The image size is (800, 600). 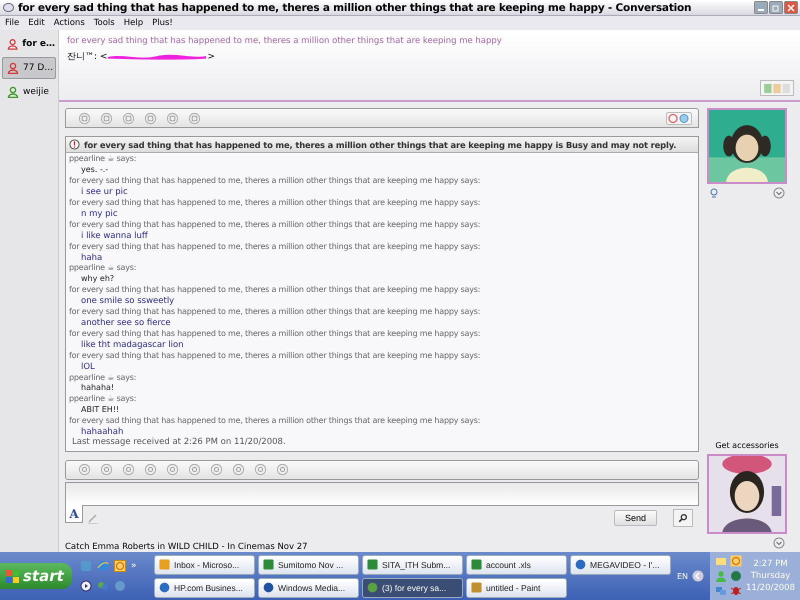 What do you see at coordinates (8, 7) in the screenshot?
I see `chat-bubble-icon` at bounding box center [8, 7].